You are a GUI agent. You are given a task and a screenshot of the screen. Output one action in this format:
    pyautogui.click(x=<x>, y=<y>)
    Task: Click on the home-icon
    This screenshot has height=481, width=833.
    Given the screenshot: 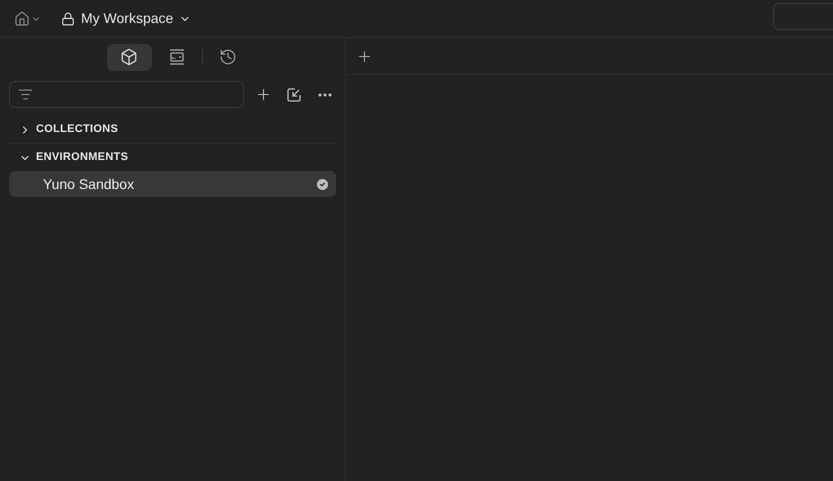 What is the action you would take?
    pyautogui.click(x=22, y=18)
    